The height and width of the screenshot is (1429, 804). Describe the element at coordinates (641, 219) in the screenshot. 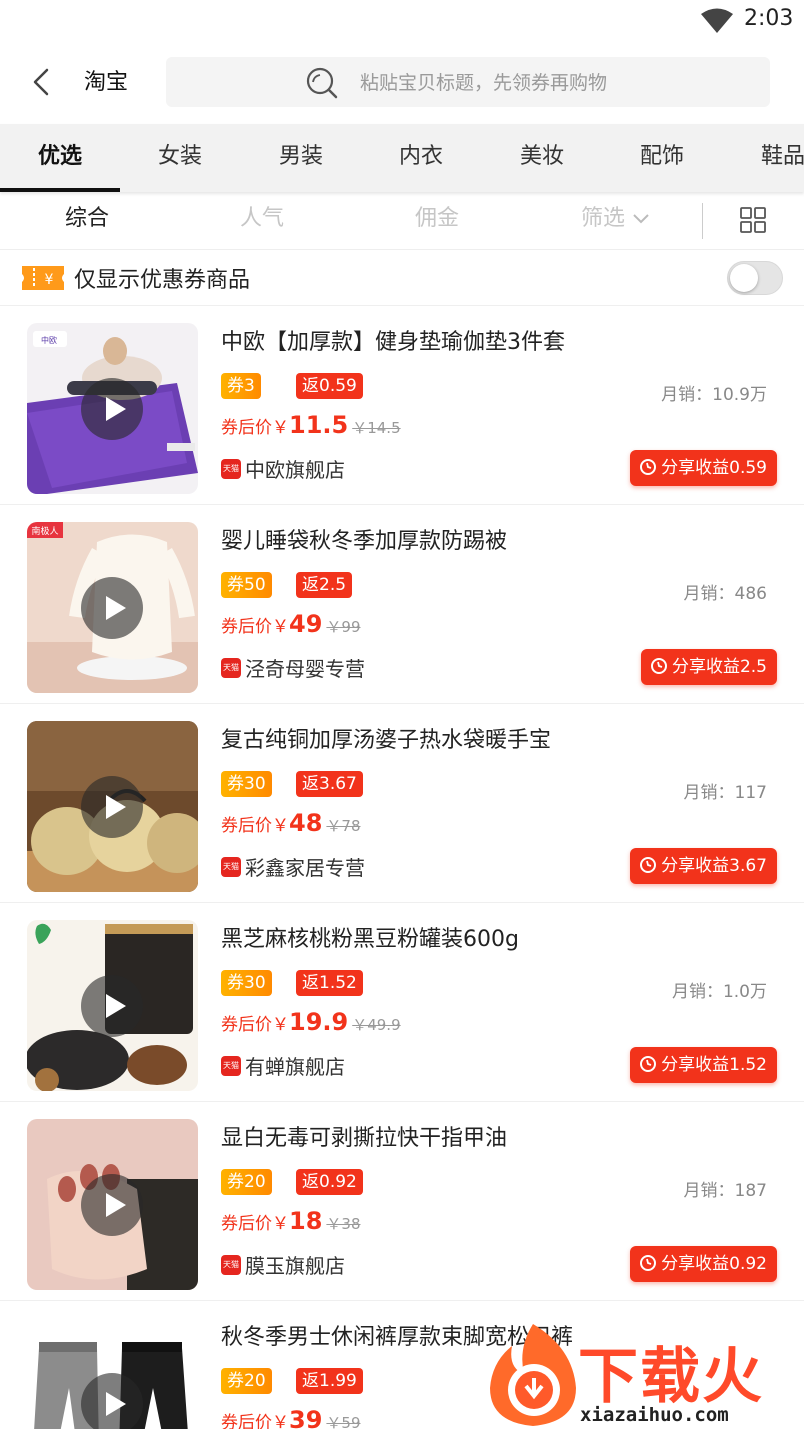

I see `chevron-down-icon` at that location.